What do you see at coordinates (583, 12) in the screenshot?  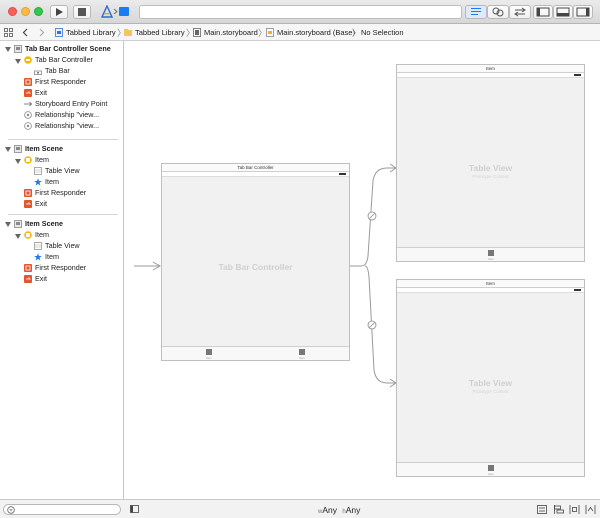 I see `toggle-utilities-button` at bounding box center [583, 12].